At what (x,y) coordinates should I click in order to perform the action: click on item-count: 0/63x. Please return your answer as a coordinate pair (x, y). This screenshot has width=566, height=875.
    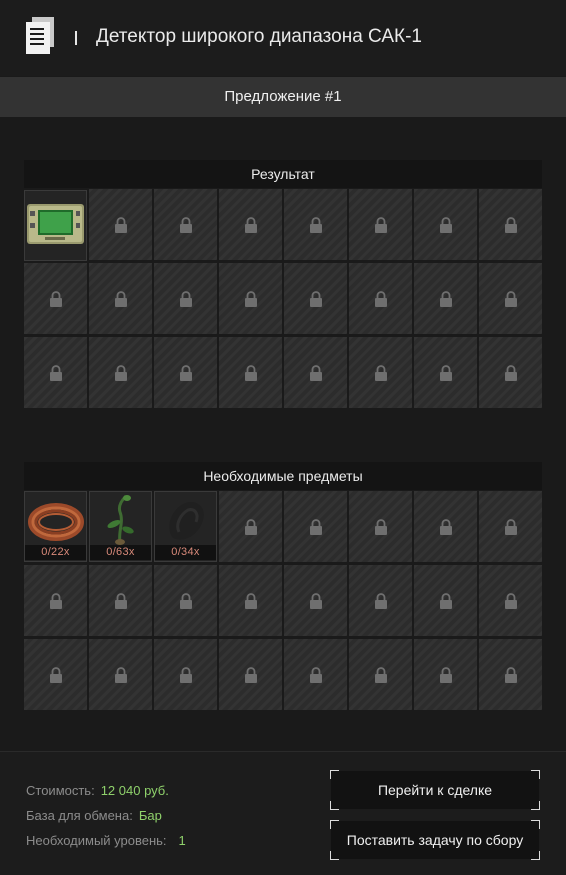
    Looking at the image, I should click on (120, 552).